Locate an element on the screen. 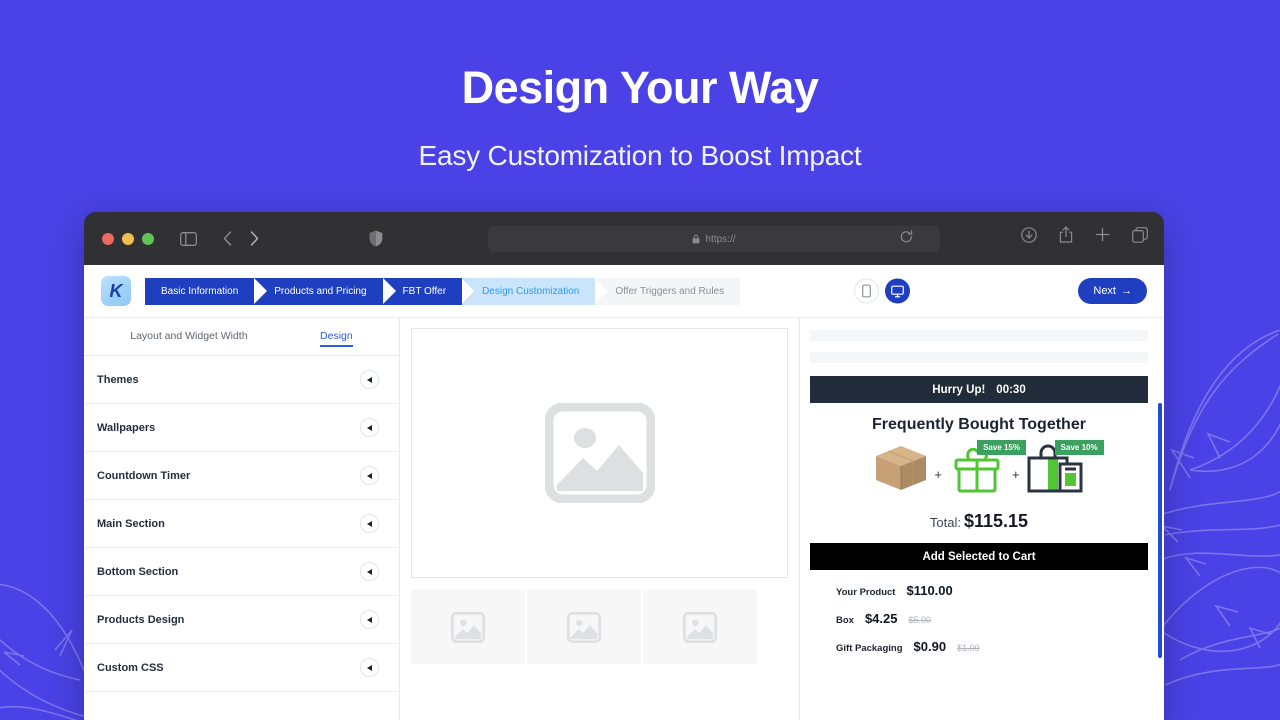 The image size is (1280, 720). sidebar-item-countdown-timer: Countdown Timer is located at coordinates (241, 476).